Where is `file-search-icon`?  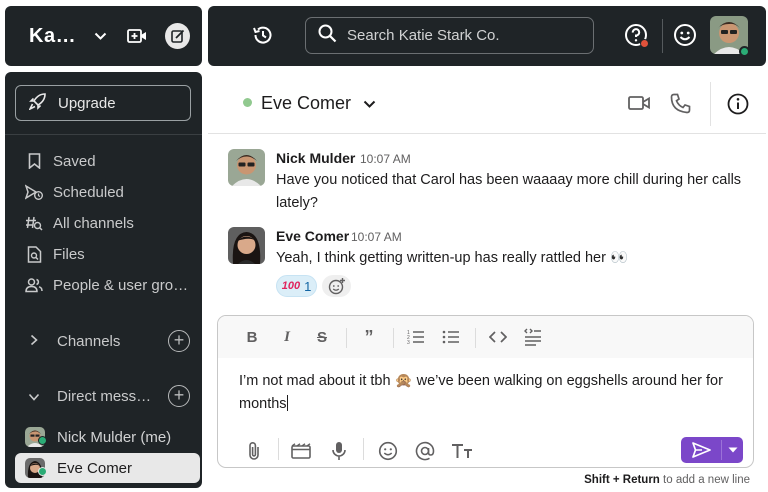
file-search-icon is located at coordinates (34, 254).